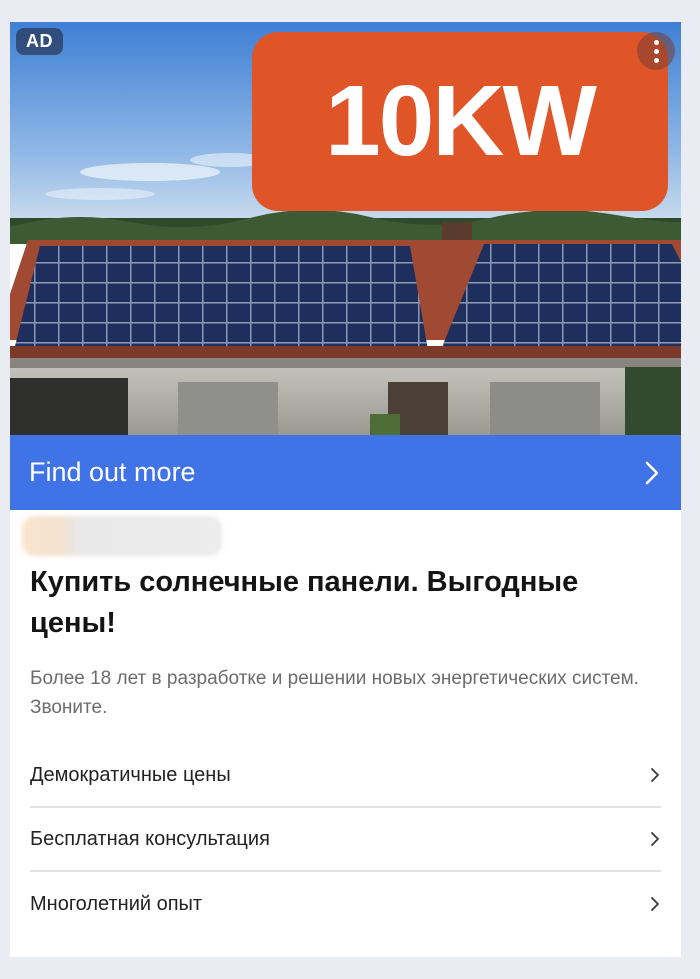  Describe the element at coordinates (122, 536) in the screenshot. I see `blurred-domain` at that location.